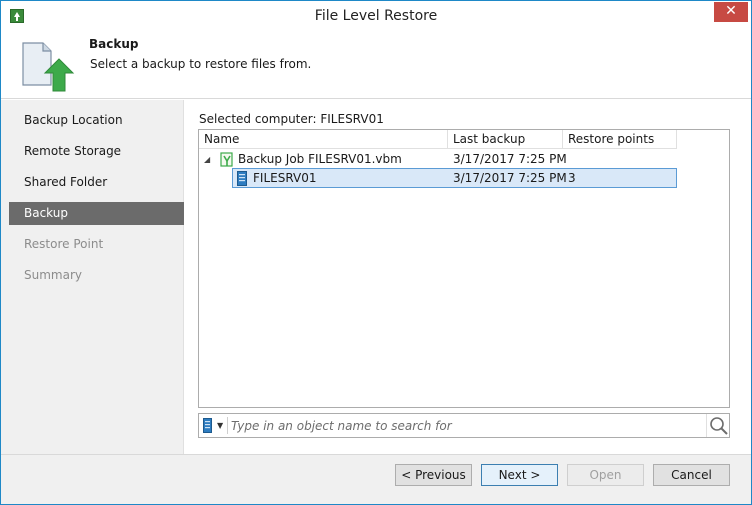 This screenshot has height=505, width=752. Describe the element at coordinates (207, 159) in the screenshot. I see `expand-toggle-icon: ◢` at that location.